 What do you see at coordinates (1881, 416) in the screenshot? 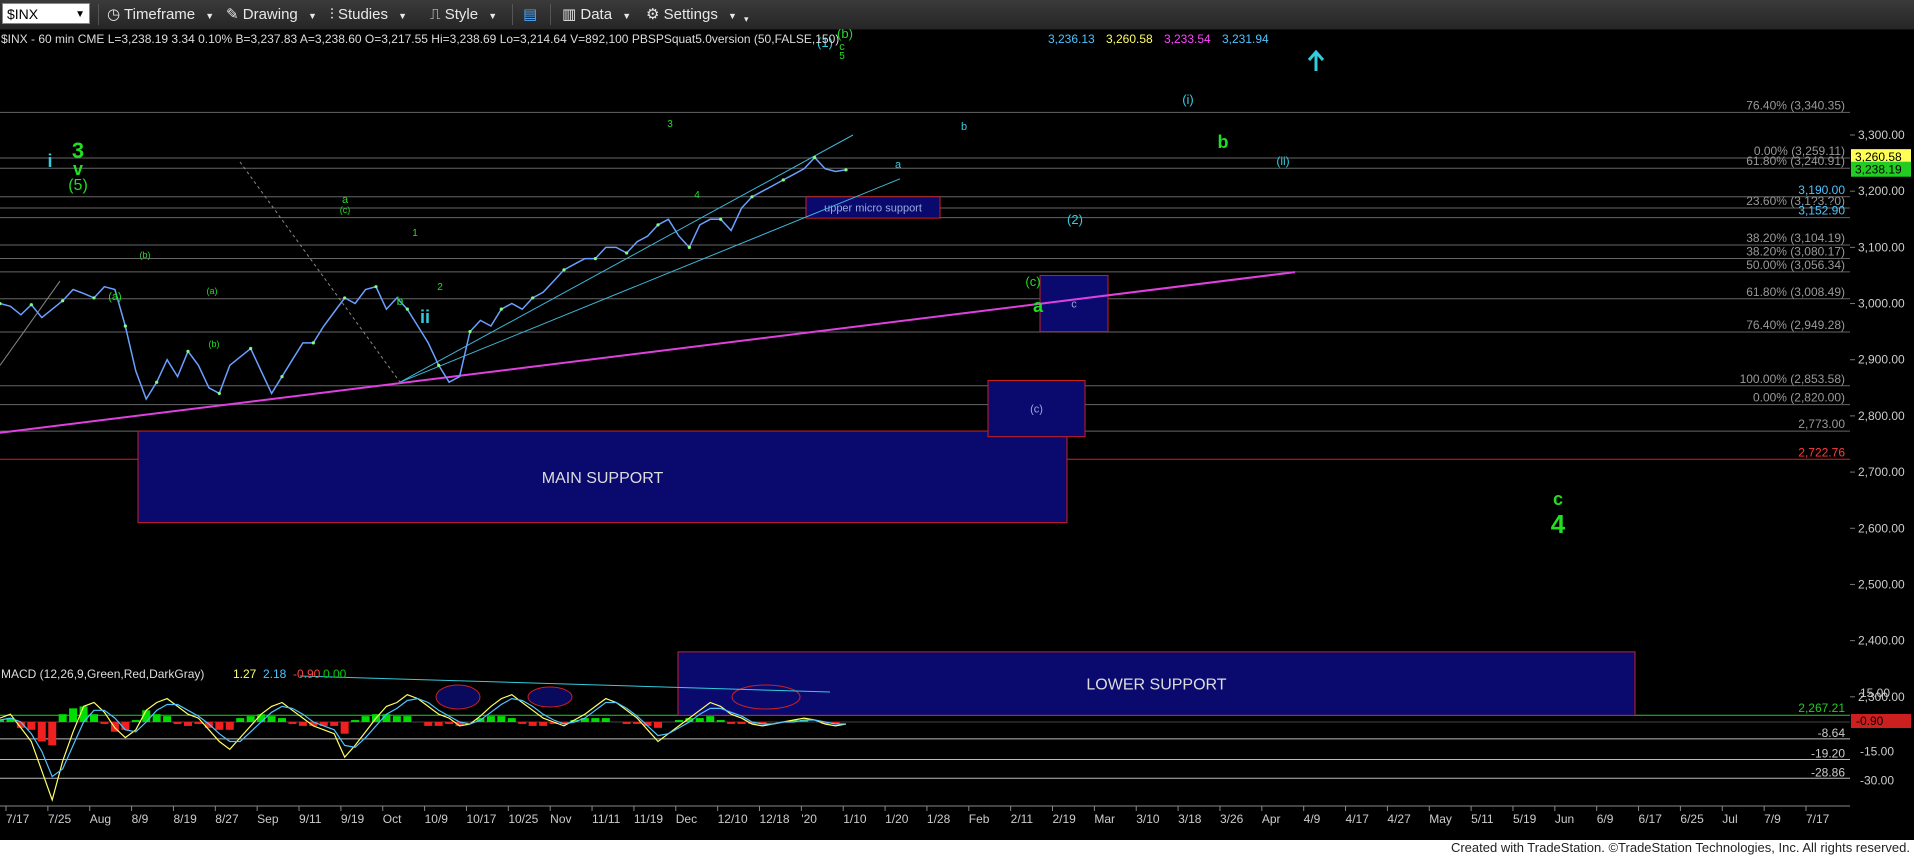
I see `y-tick-label: 2,800.00` at bounding box center [1881, 416].